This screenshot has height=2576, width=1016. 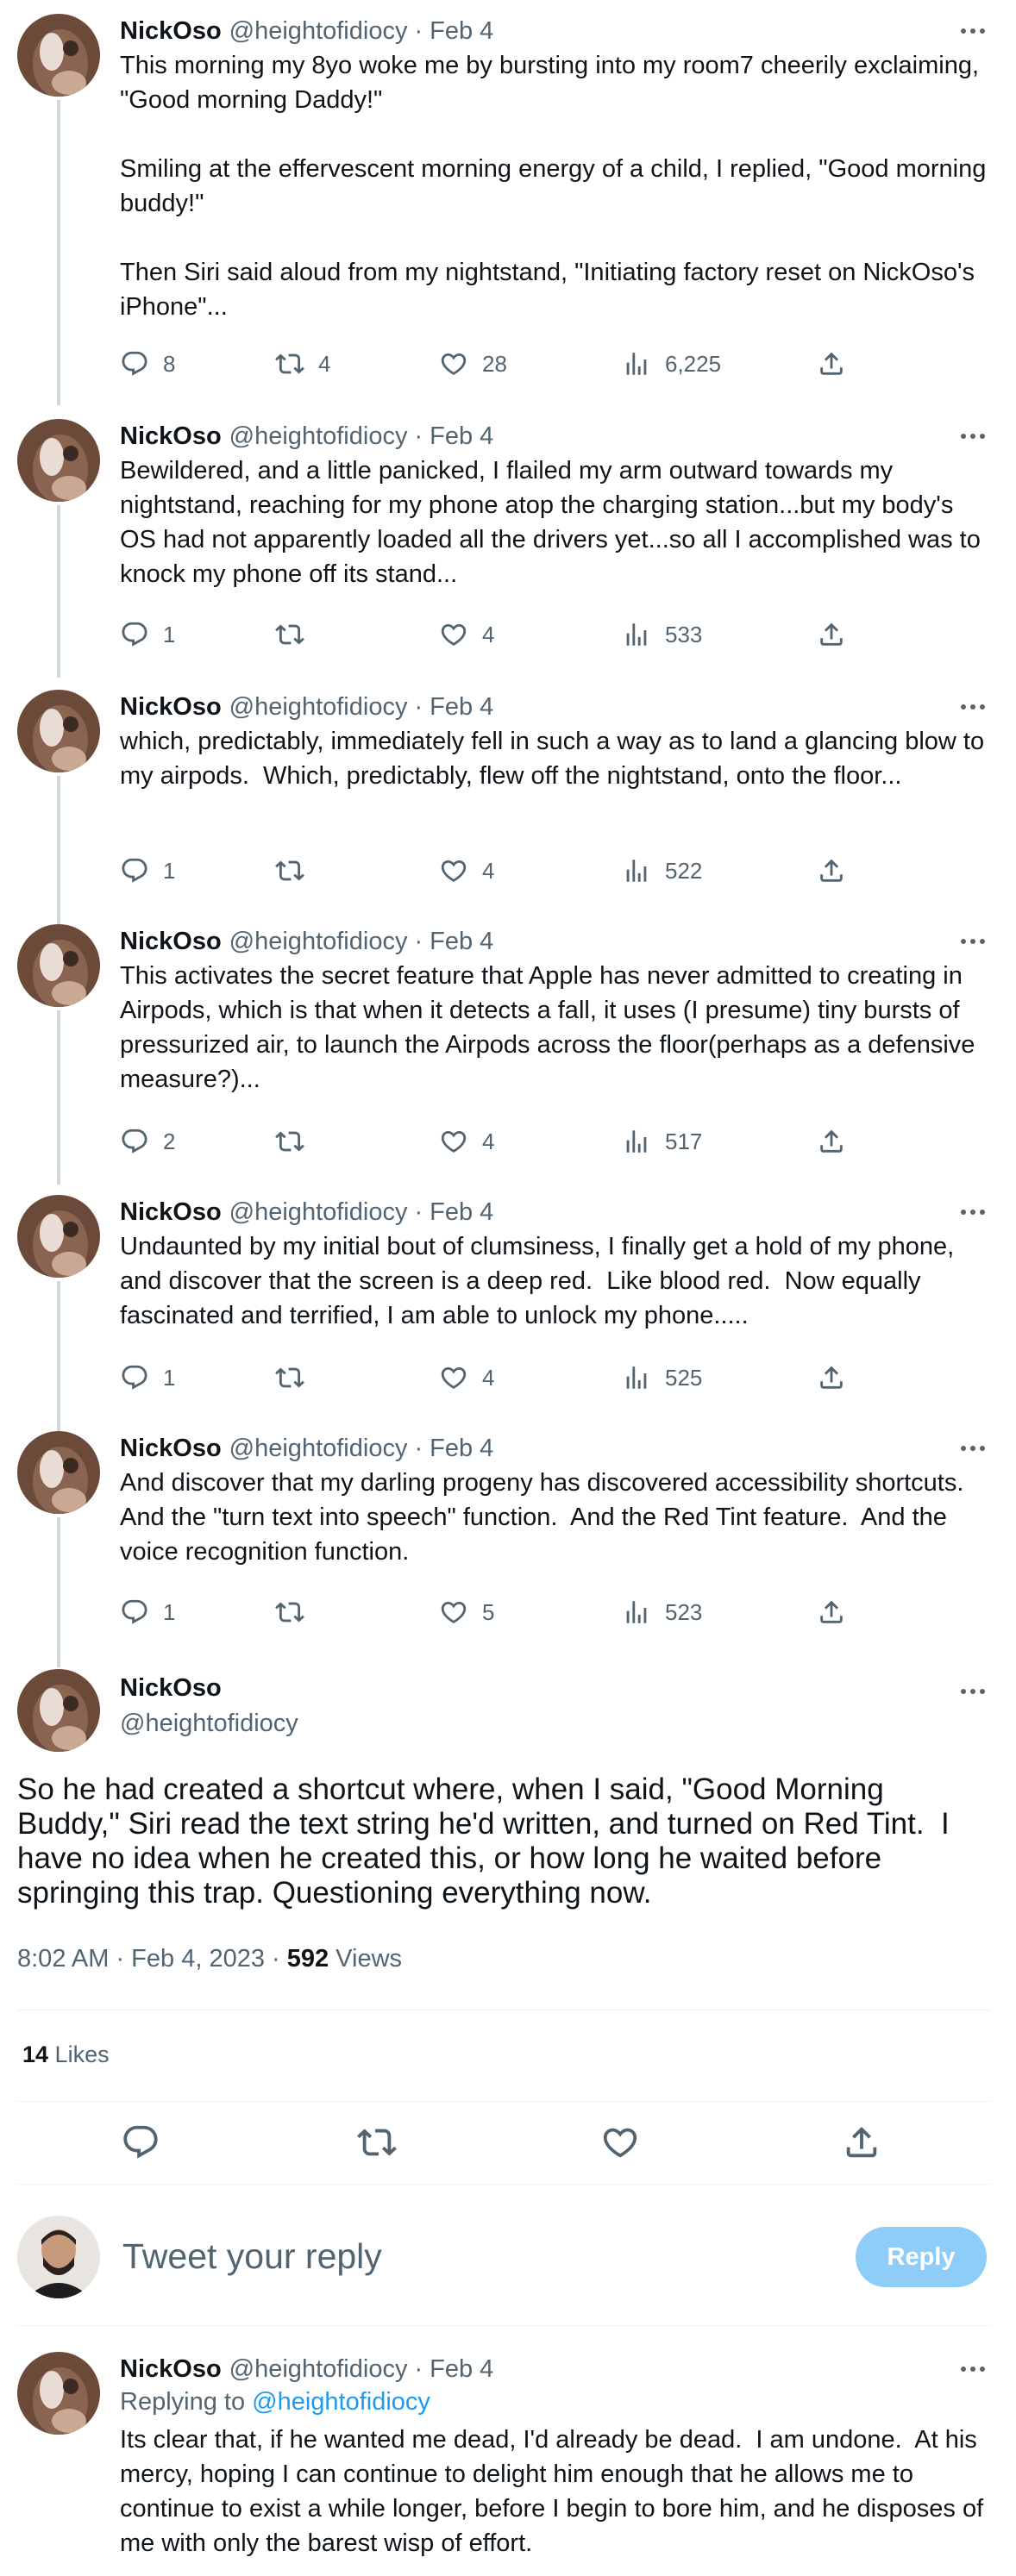 I want to click on views-icon, so click(x=636, y=1141).